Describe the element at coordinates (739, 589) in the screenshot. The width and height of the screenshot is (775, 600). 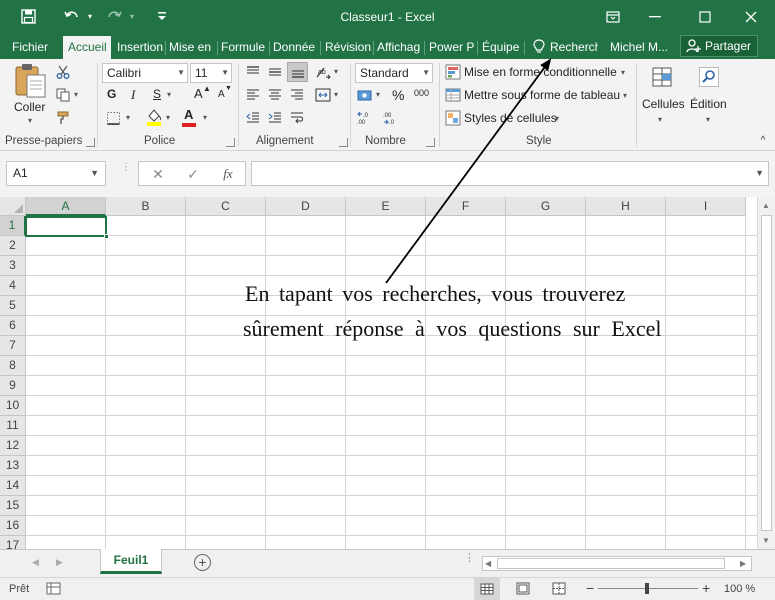
I see `zoom-level: 100 %` at that location.